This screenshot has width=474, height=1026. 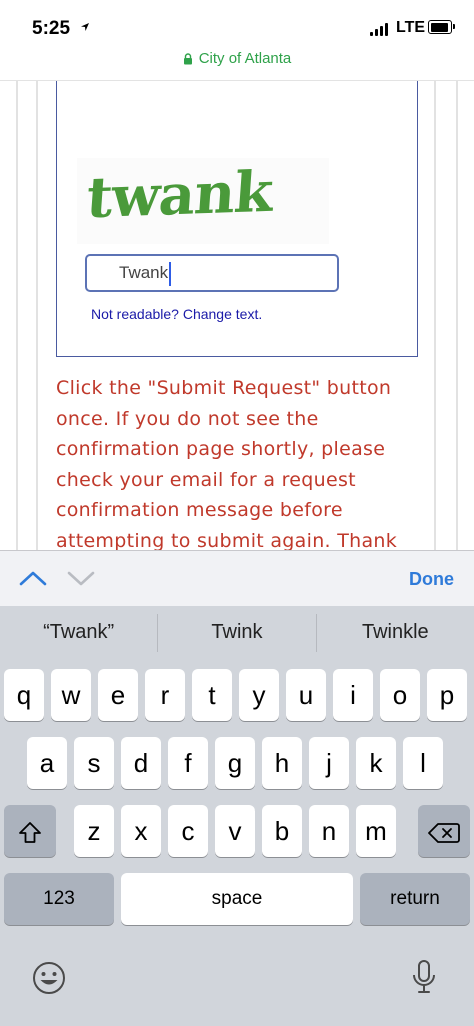 I want to click on key-f: f, so click(x=188, y=763).